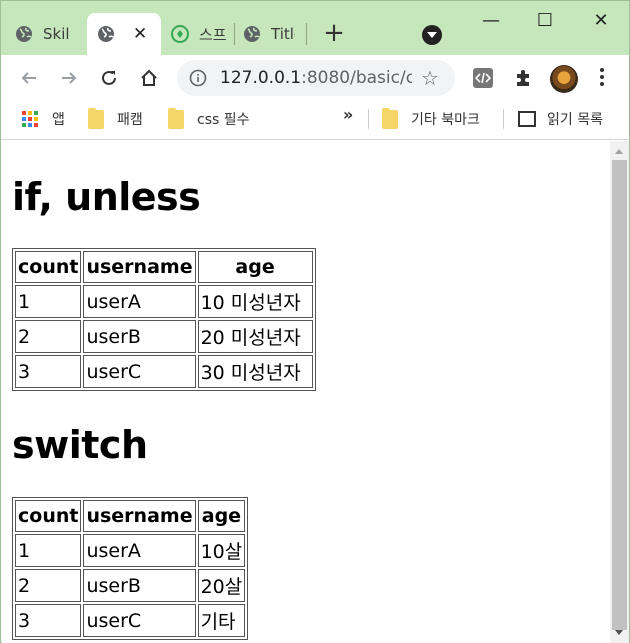  What do you see at coordinates (180, 34) in the screenshot?
I see `spring-icon` at bounding box center [180, 34].